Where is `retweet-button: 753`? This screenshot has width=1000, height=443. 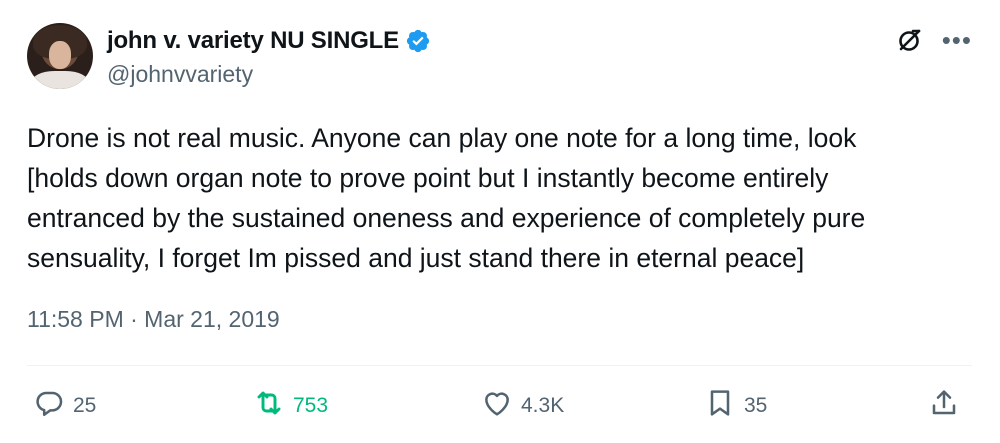
retweet-button: 753 is located at coordinates (290, 406).